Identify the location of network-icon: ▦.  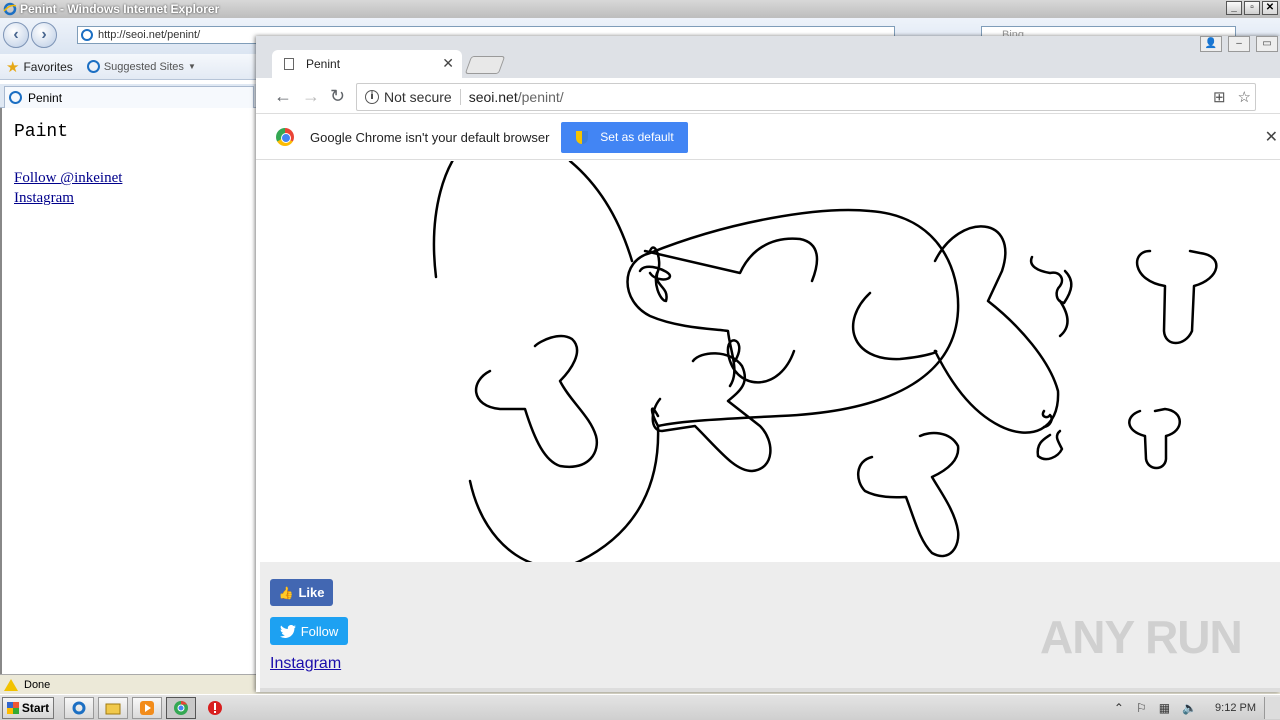
(1164, 708).